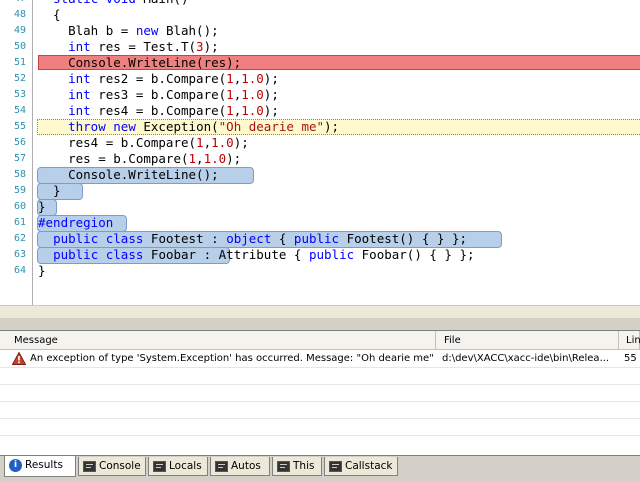 This screenshot has height=481, width=640. What do you see at coordinates (320, 324) in the screenshot?
I see `panel-splitter` at bounding box center [320, 324].